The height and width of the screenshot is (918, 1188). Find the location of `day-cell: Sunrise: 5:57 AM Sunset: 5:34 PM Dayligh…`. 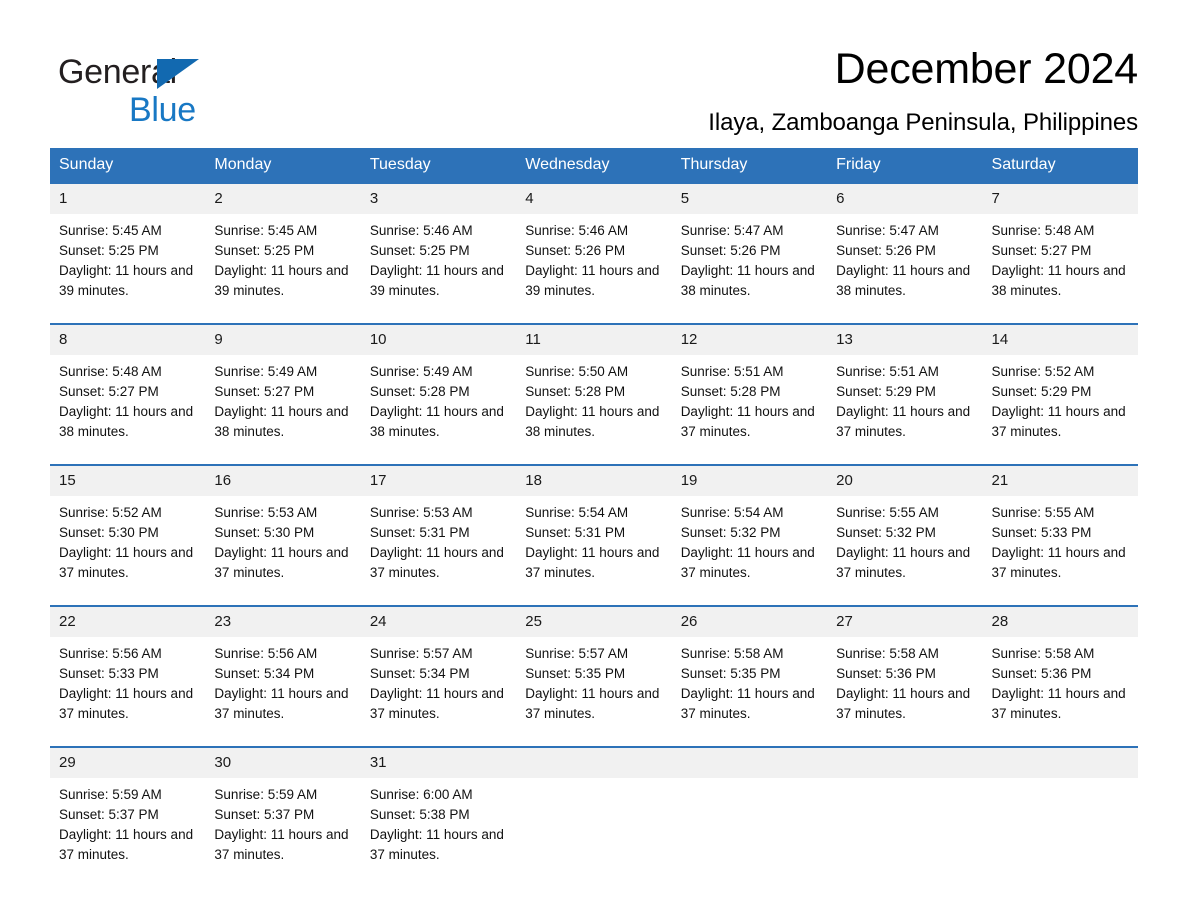

day-cell: Sunrise: 5:57 AM Sunset: 5:34 PM Dayligh… is located at coordinates (438, 685).